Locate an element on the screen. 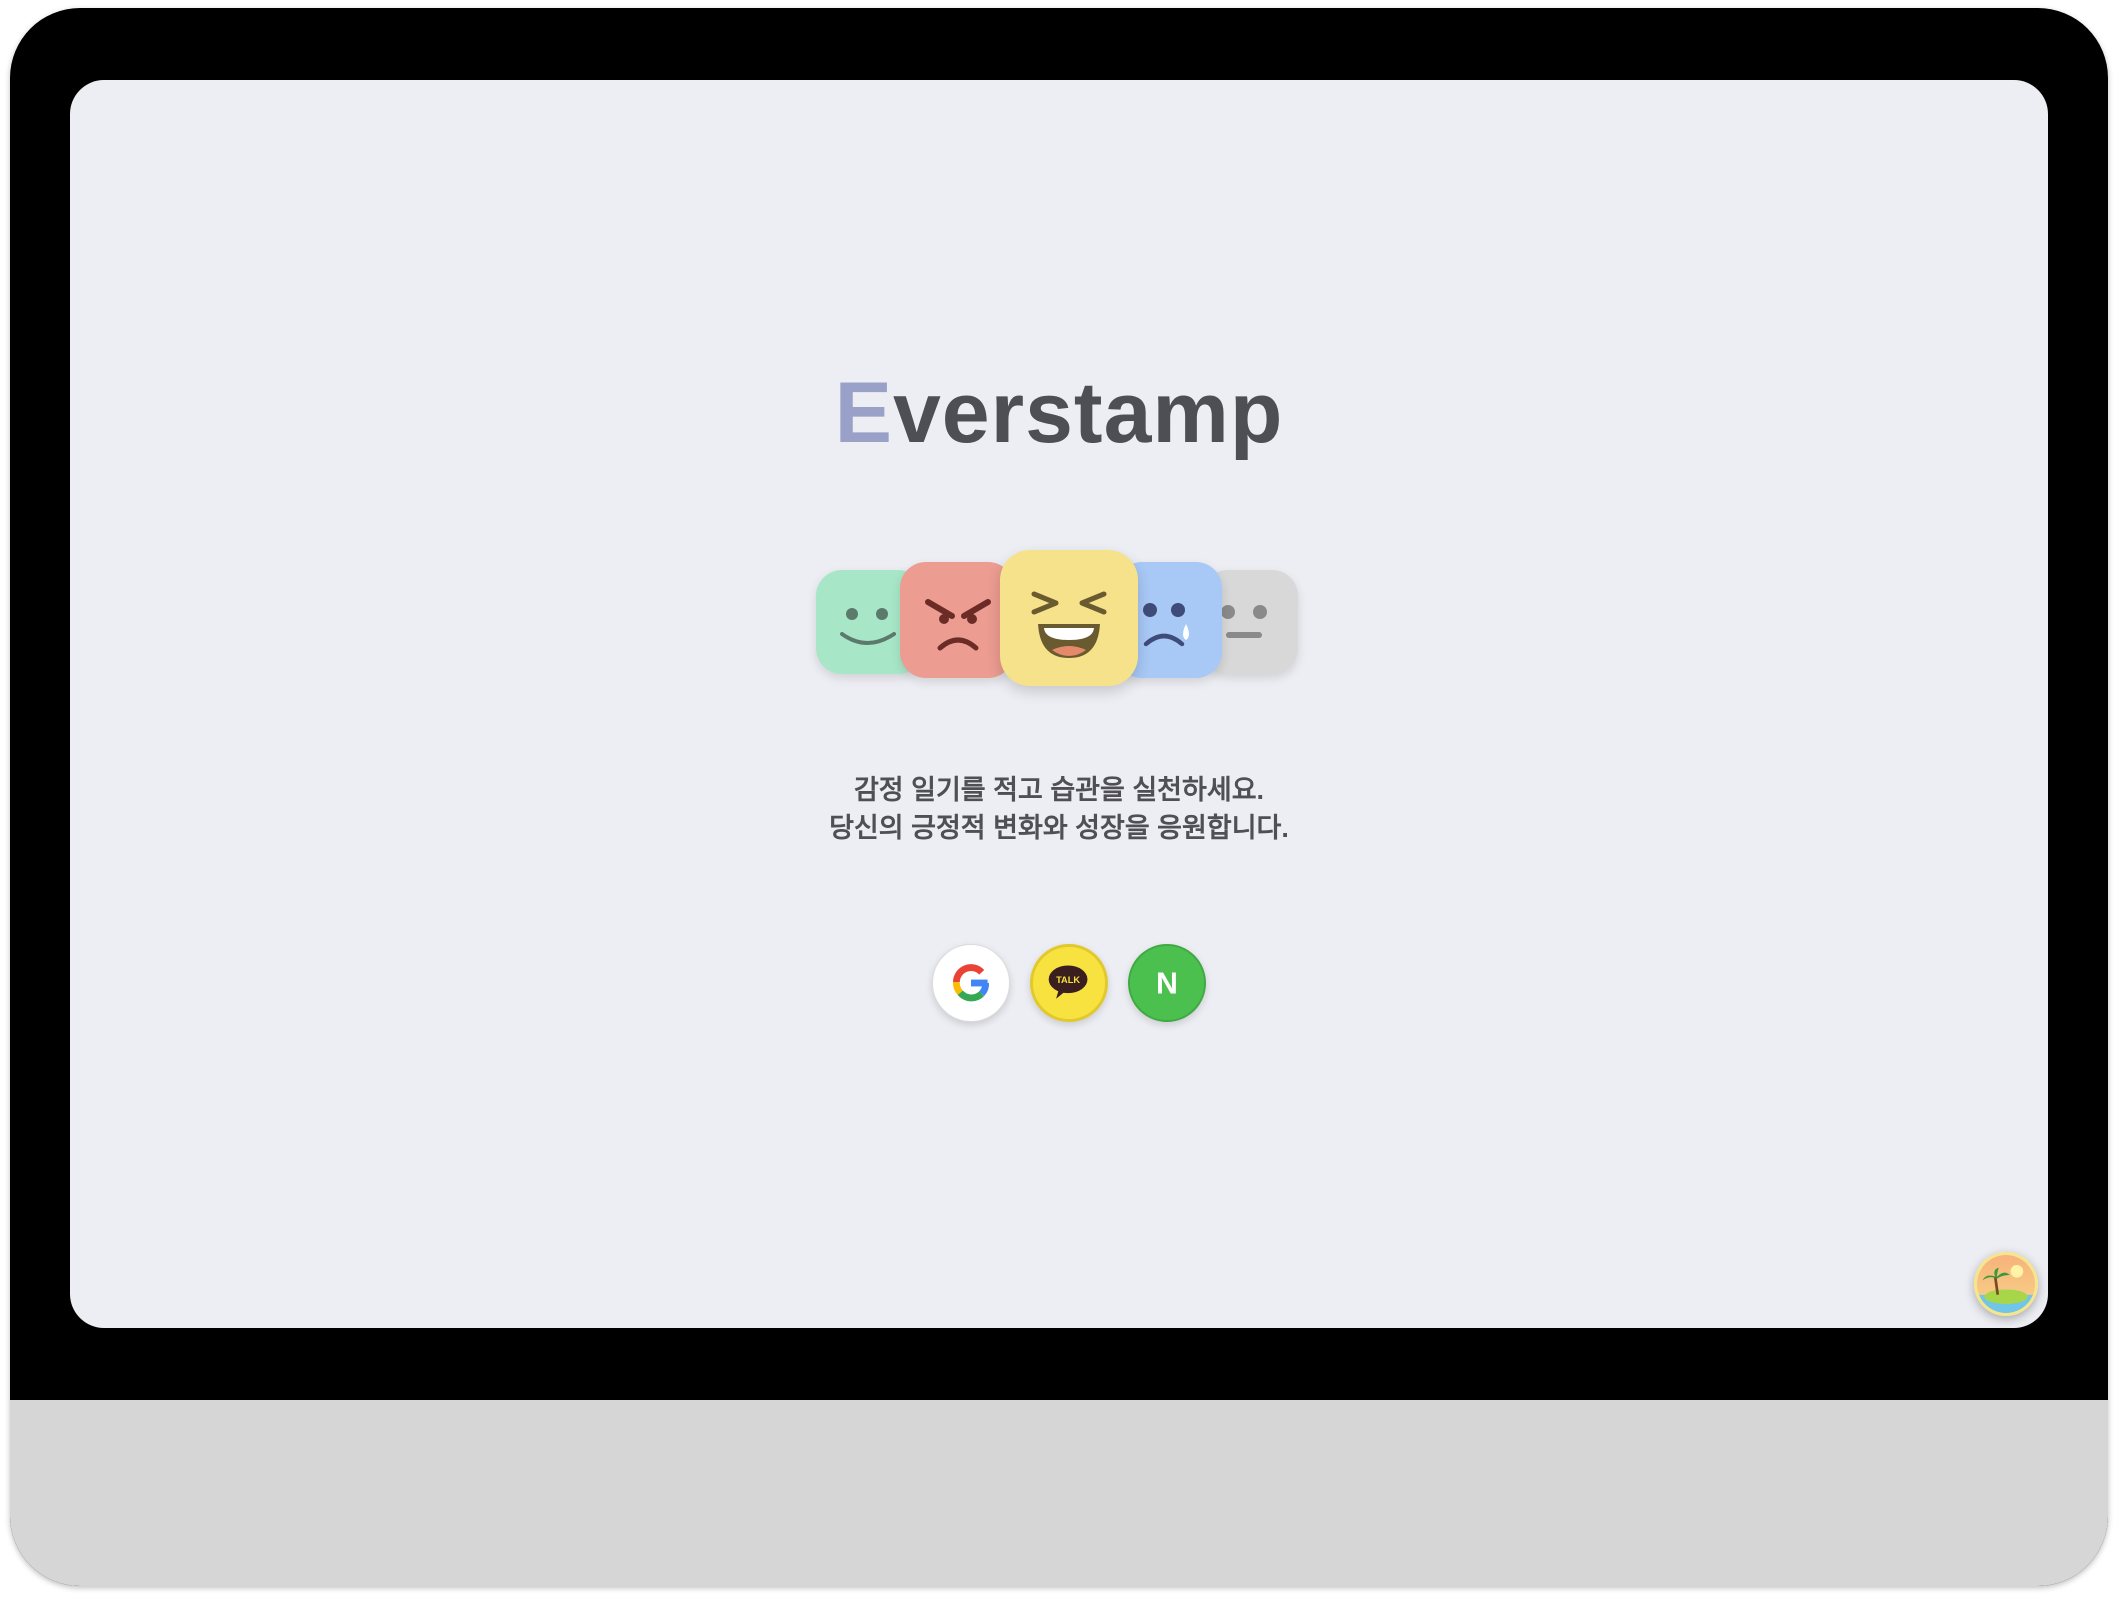  beach-island-avatar is located at coordinates (2006, 1284).